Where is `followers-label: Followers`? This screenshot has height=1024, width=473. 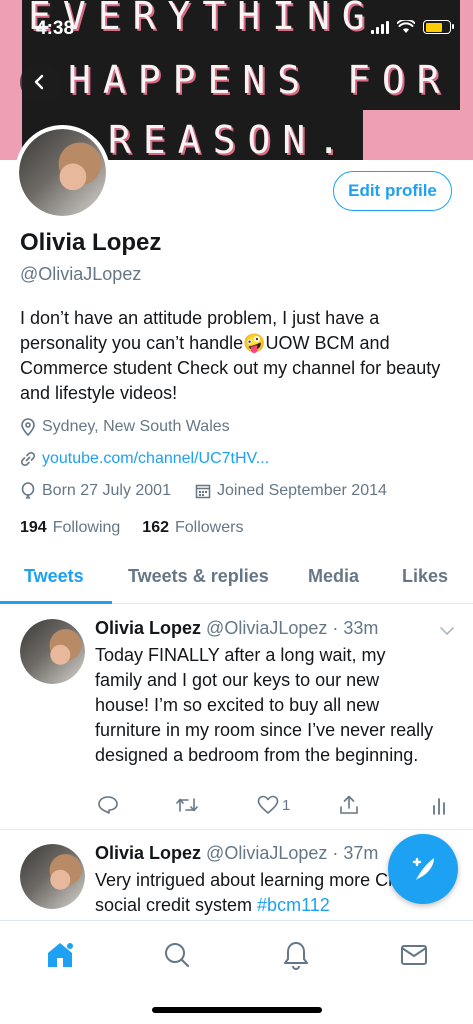 followers-label: Followers is located at coordinates (209, 528).